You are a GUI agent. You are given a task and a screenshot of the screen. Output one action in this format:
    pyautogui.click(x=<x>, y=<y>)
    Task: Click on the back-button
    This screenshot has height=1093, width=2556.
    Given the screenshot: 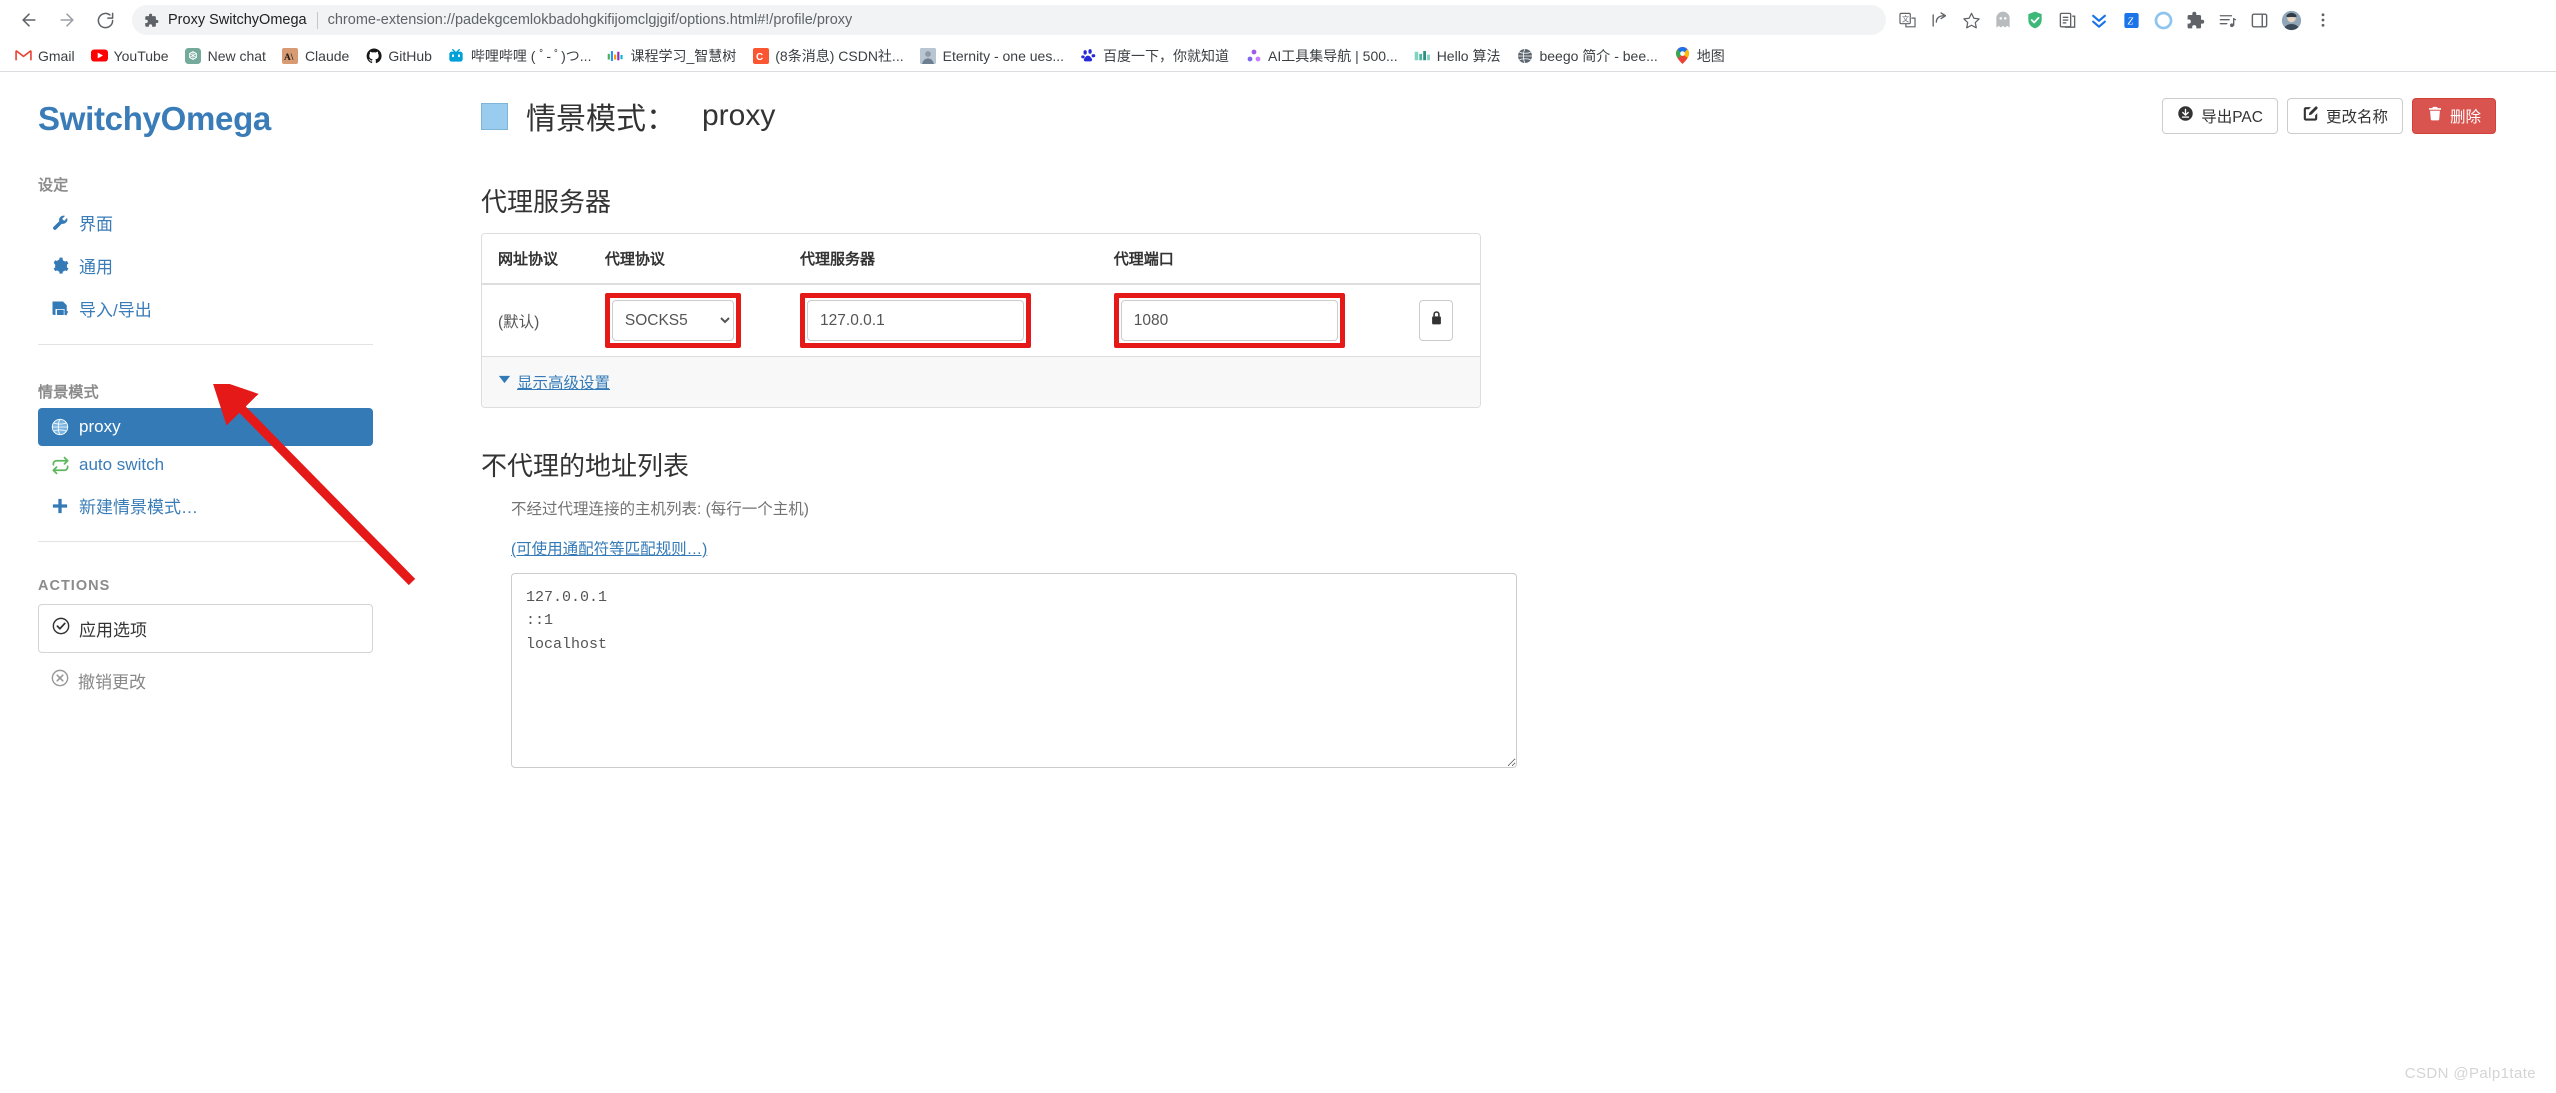 What is the action you would take?
    pyautogui.click(x=29, y=20)
    